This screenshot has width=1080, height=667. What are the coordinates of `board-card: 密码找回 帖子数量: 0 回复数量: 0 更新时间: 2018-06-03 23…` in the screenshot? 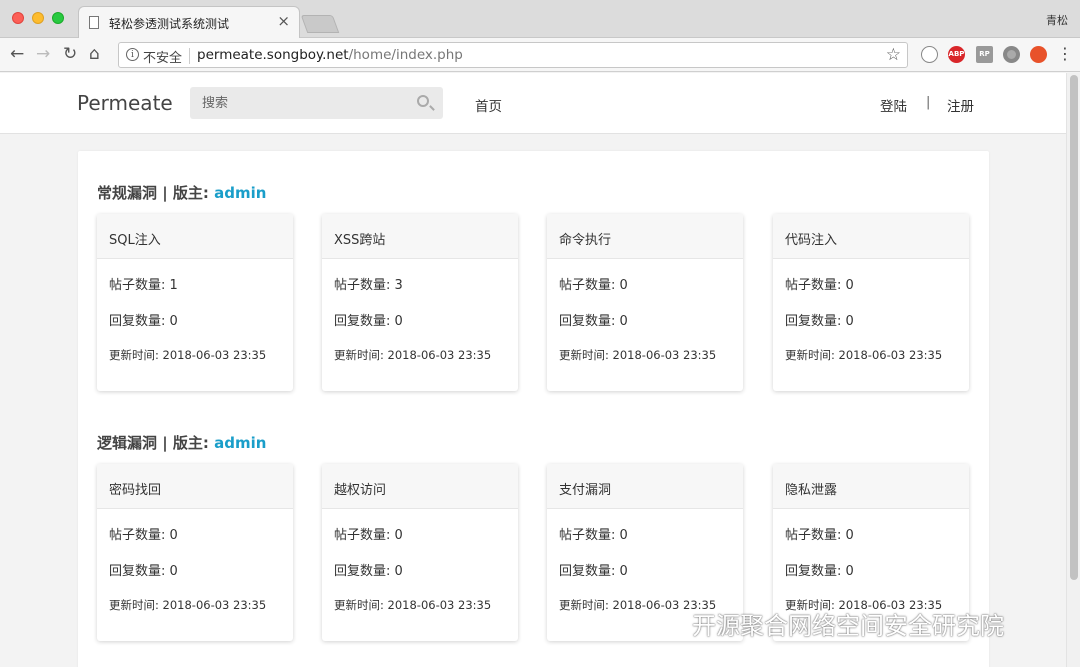 It's located at (195, 552).